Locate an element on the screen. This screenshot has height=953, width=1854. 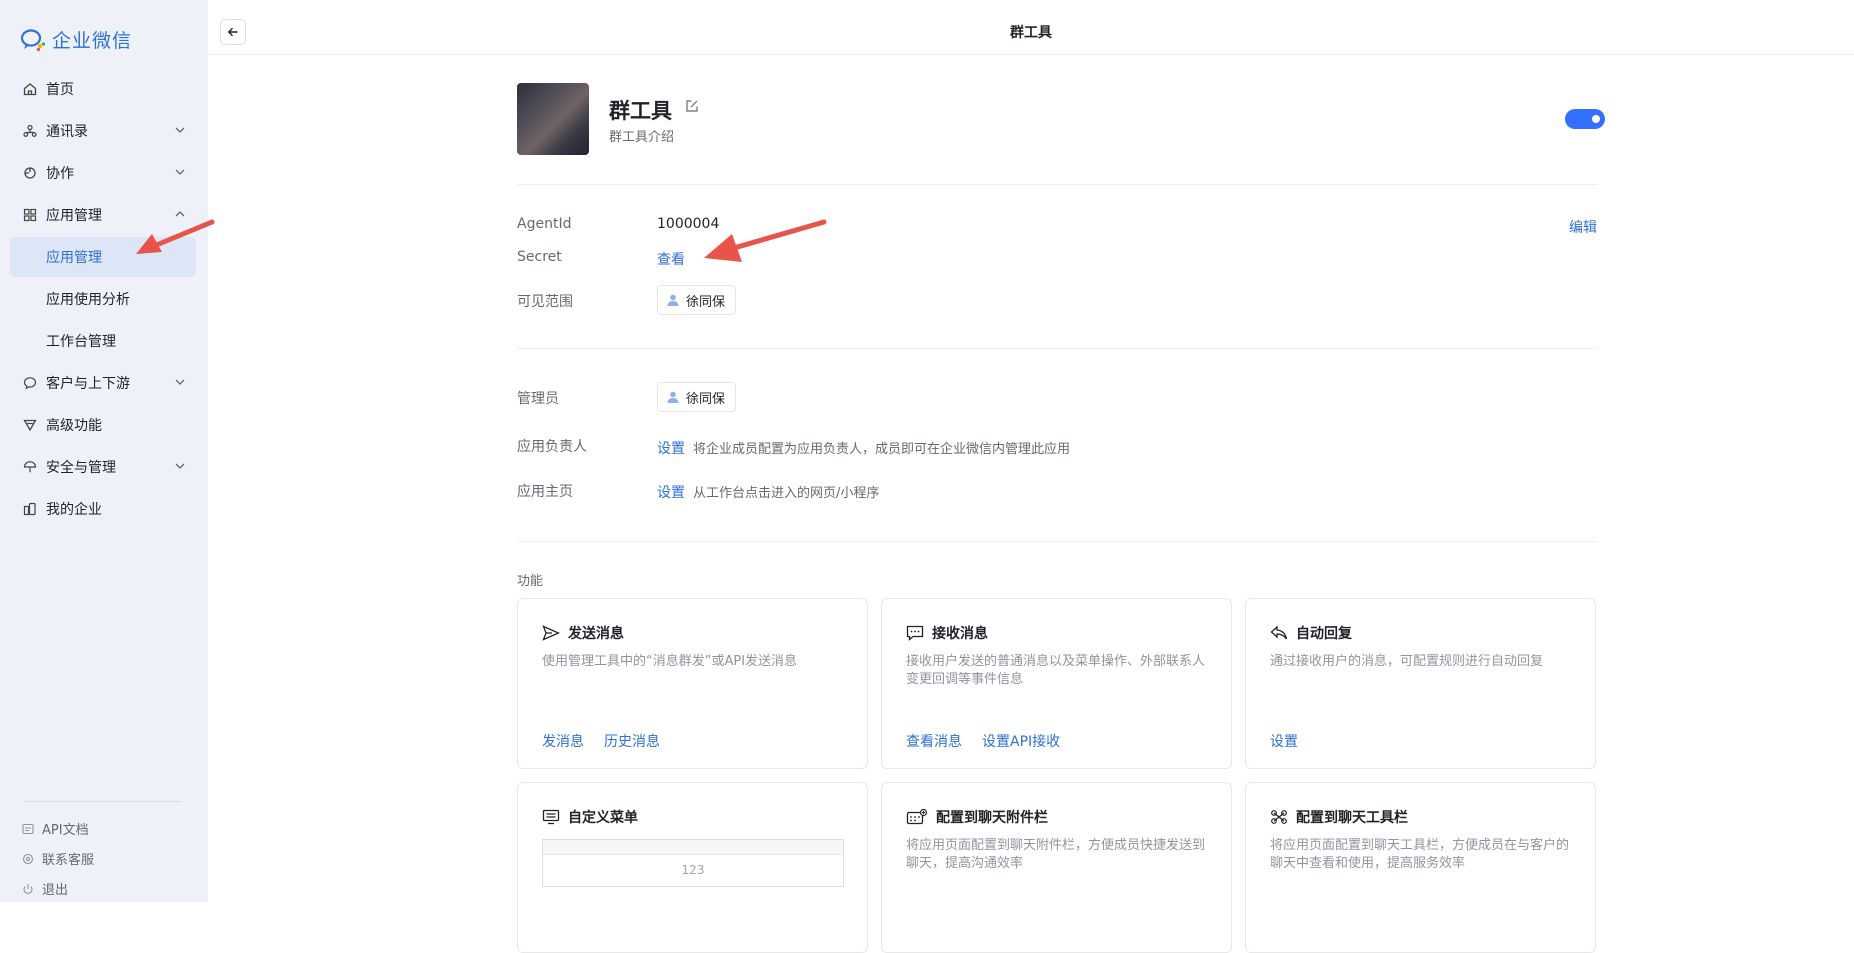
sidebar-item-label: 高级功能 is located at coordinates (74, 426).